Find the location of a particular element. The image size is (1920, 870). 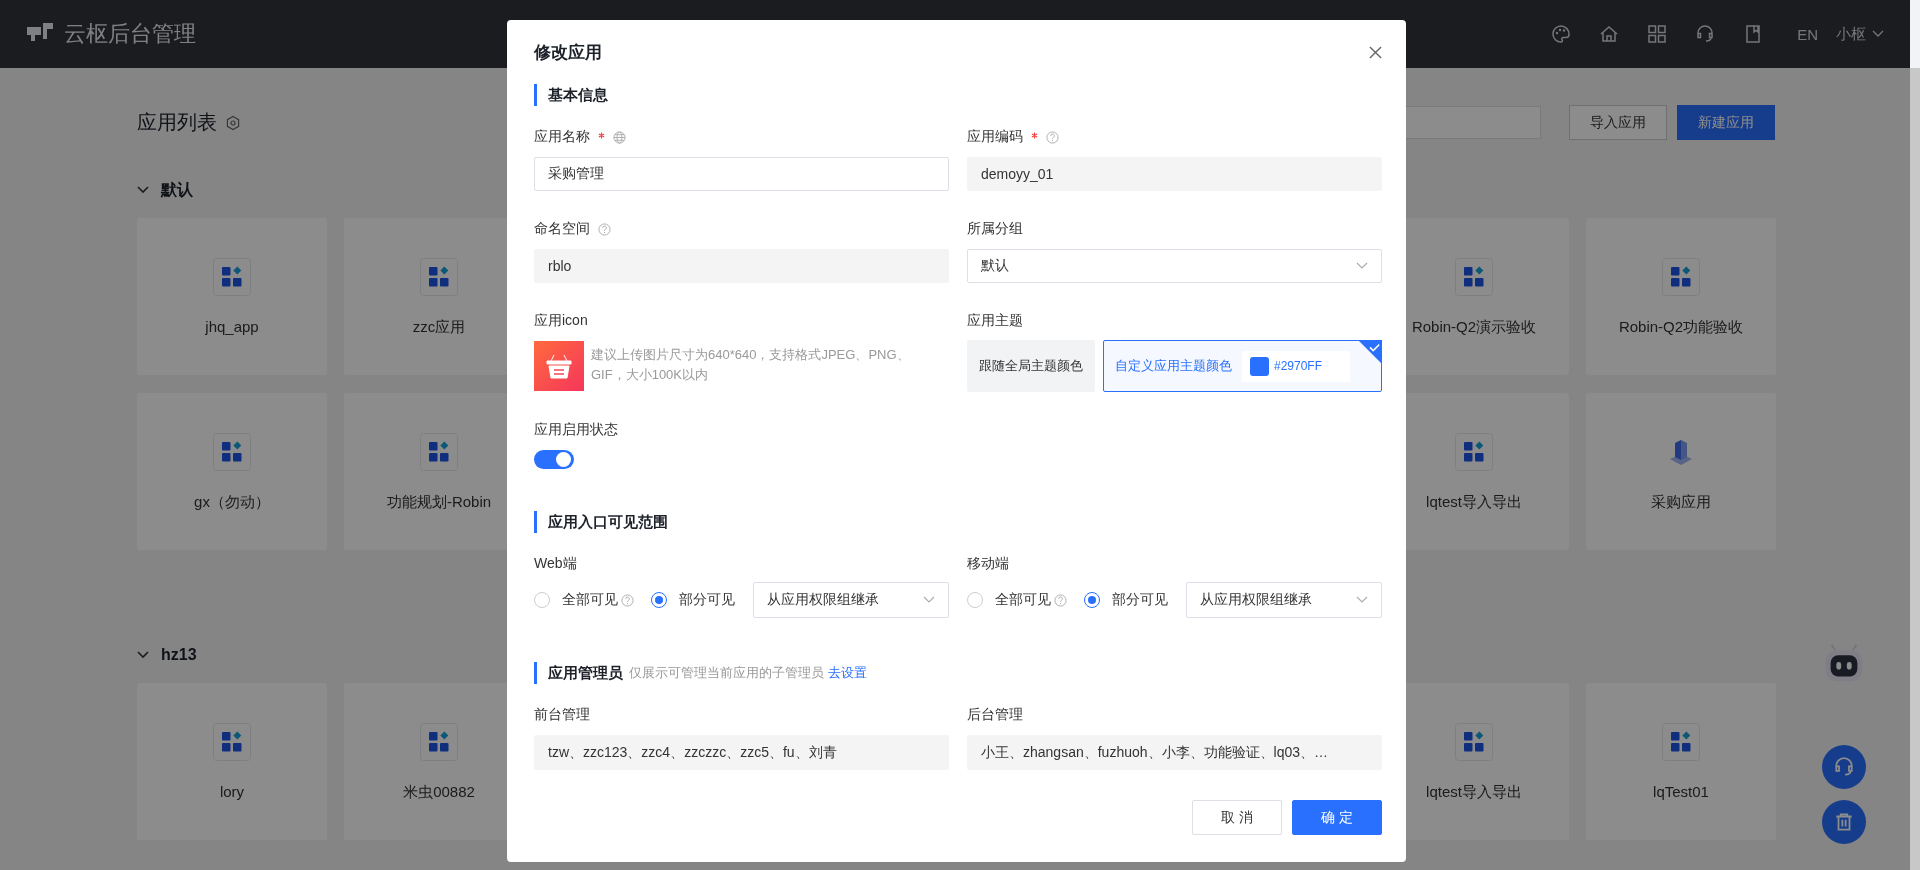

theme-option: 自定义应用主题颜色 #2970FF is located at coordinates (1242, 366).